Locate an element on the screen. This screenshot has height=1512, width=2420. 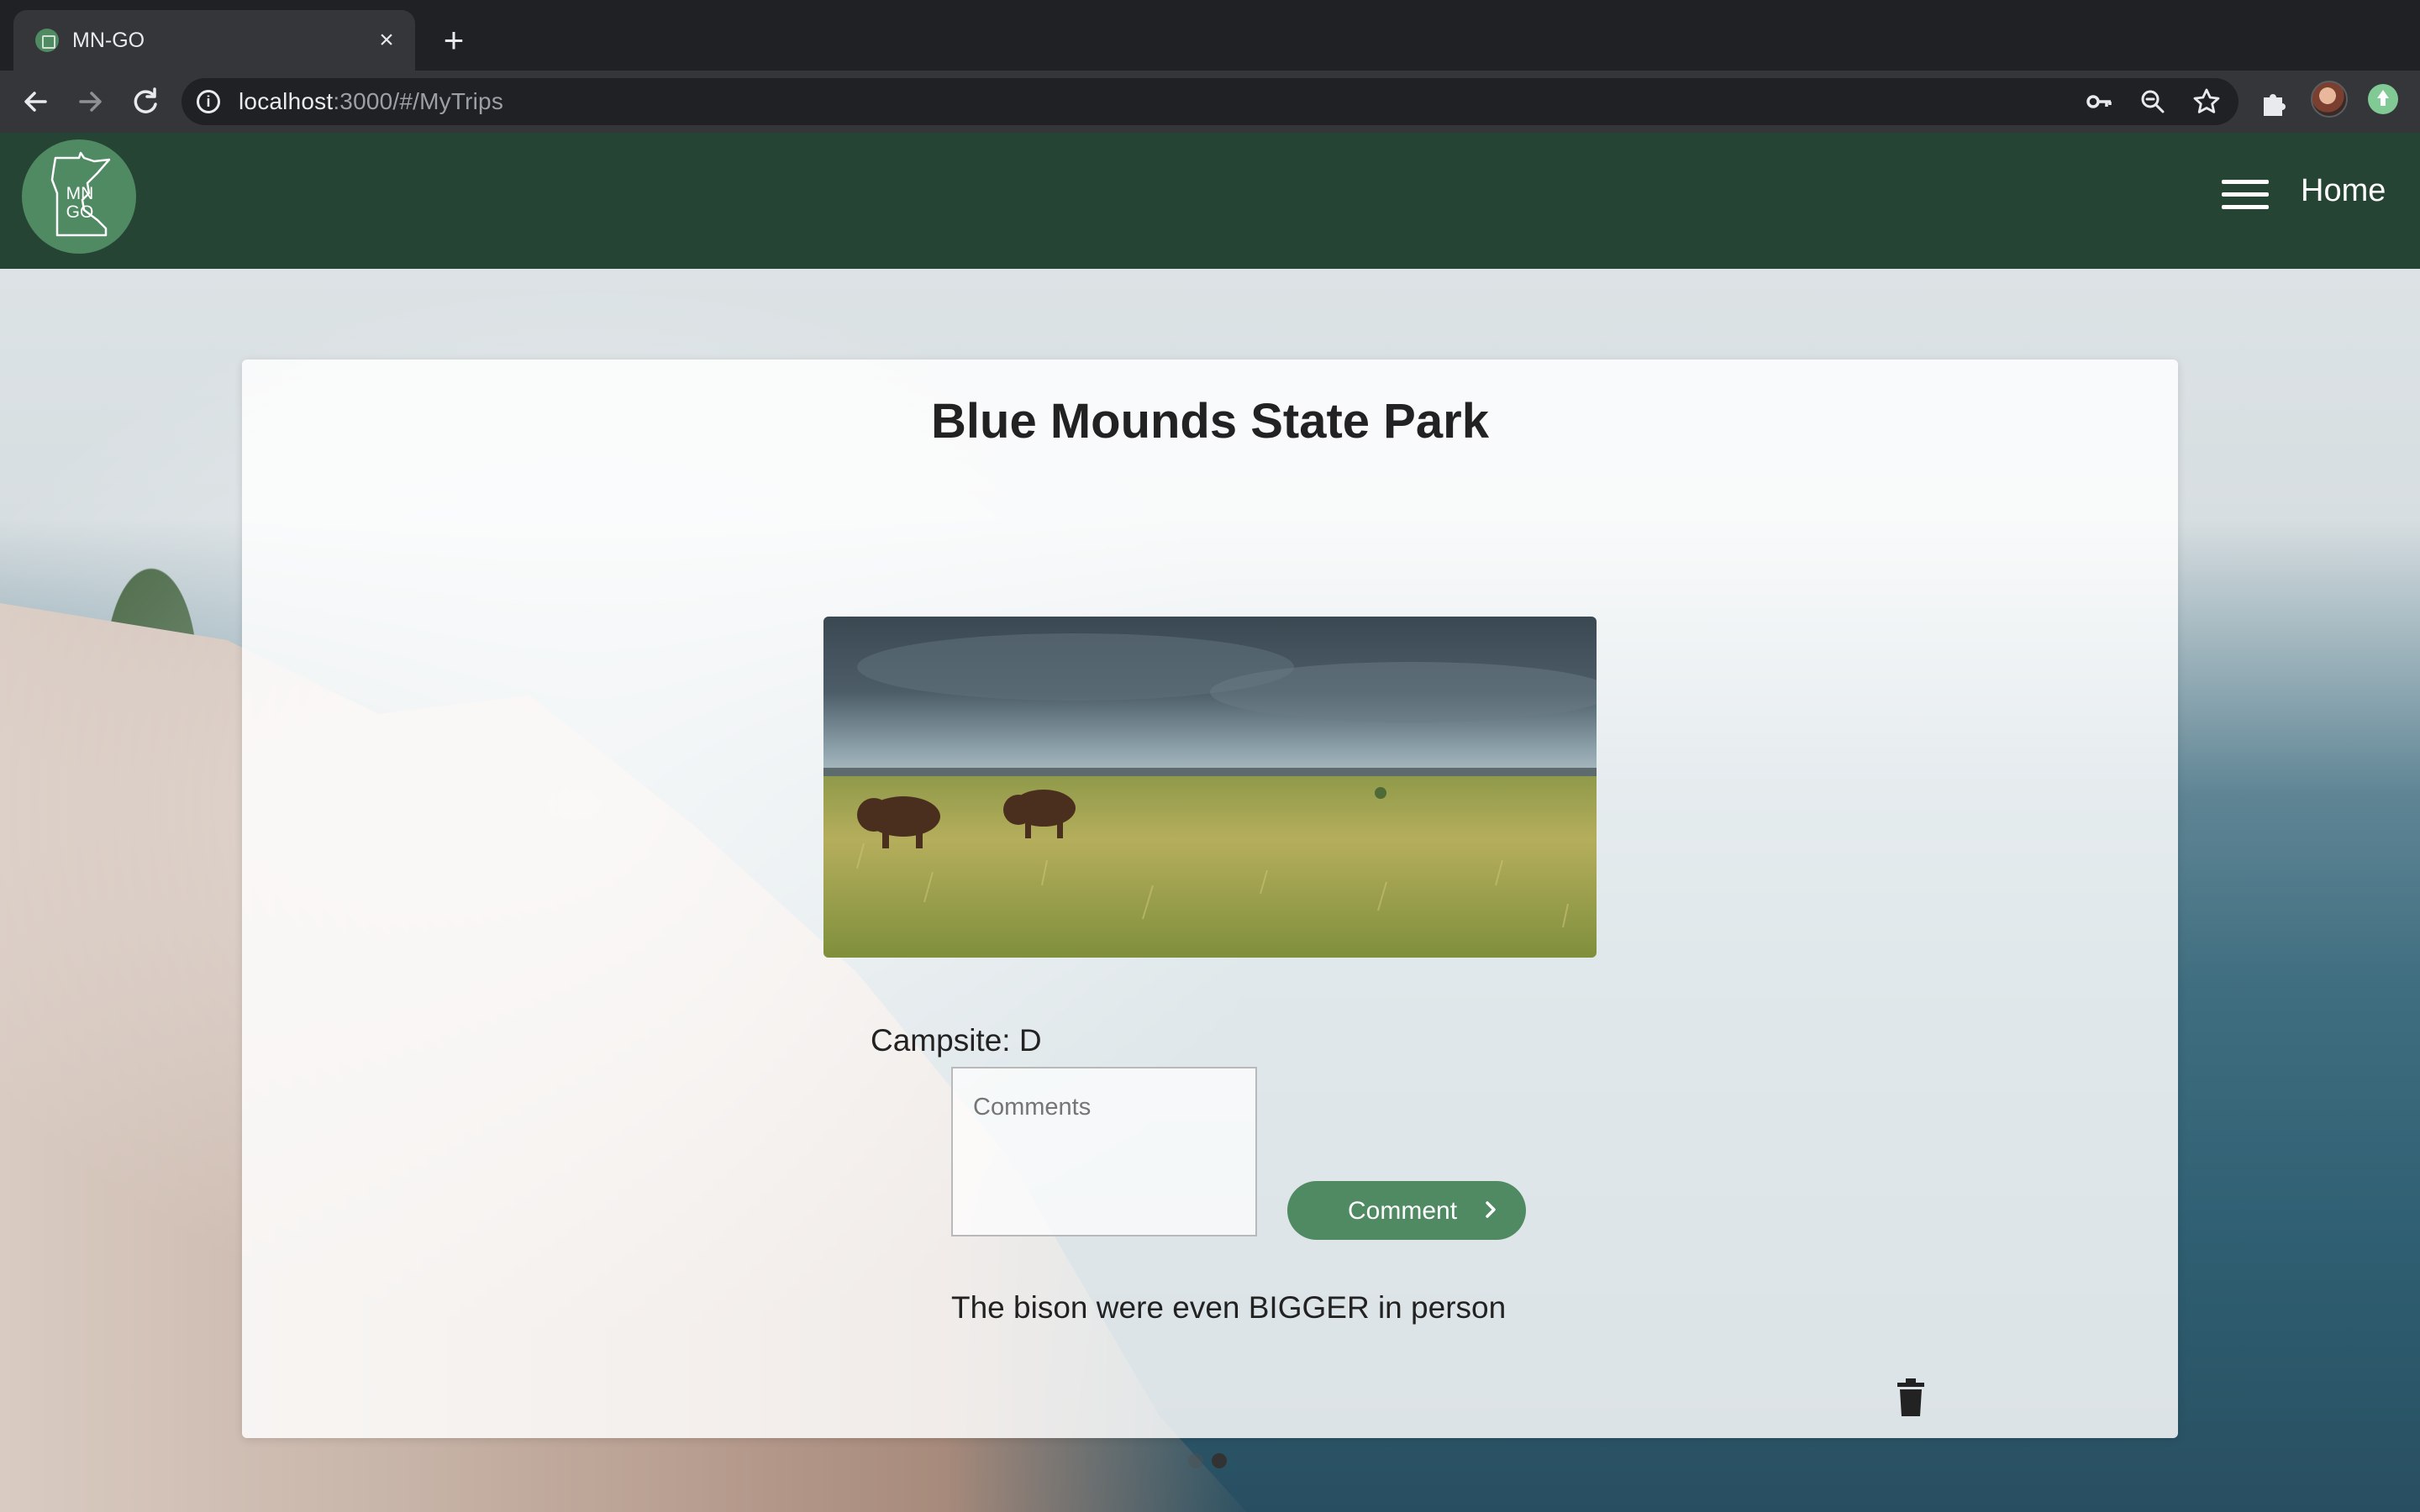
url-text: localhost:3000/#/MyTrips is located at coordinates (371, 101).